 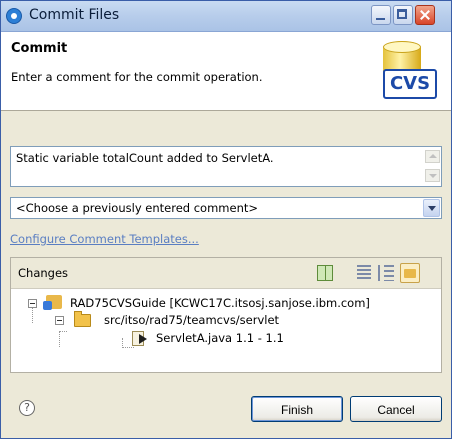 What do you see at coordinates (432, 156) in the screenshot?
I see `scroll-up-arrow-icon` at bounding box center [432, 156].